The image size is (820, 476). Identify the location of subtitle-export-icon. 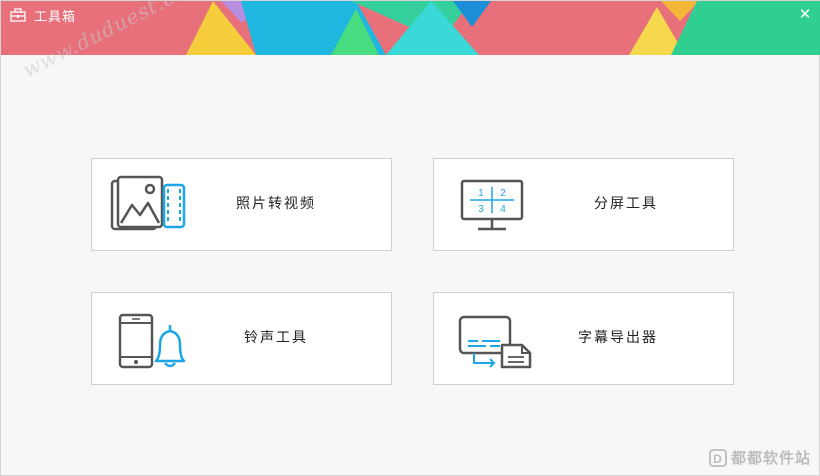
(495, 342).